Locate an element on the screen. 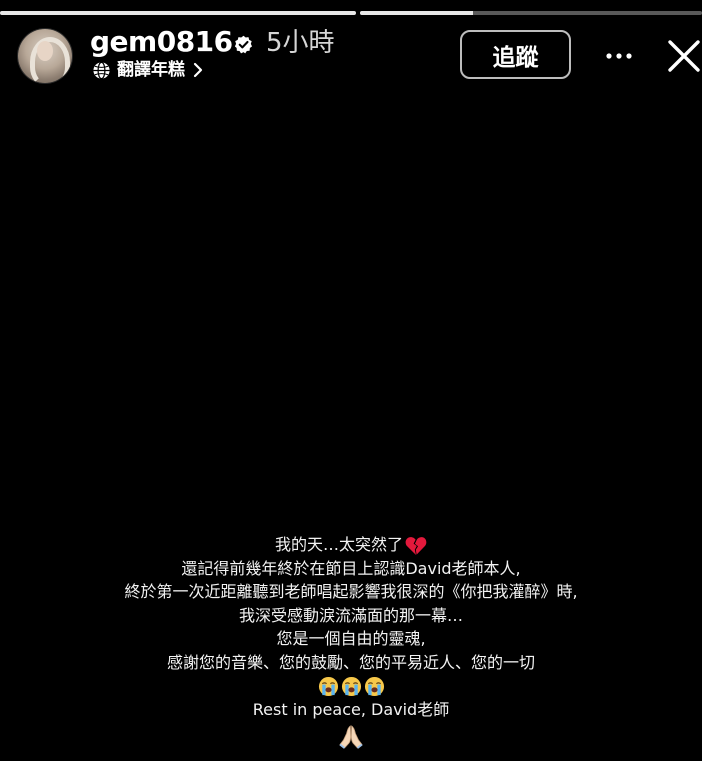 The height and width of the screenshot is (761, 702). username: gem0816 is located at coordinates (161, 42).